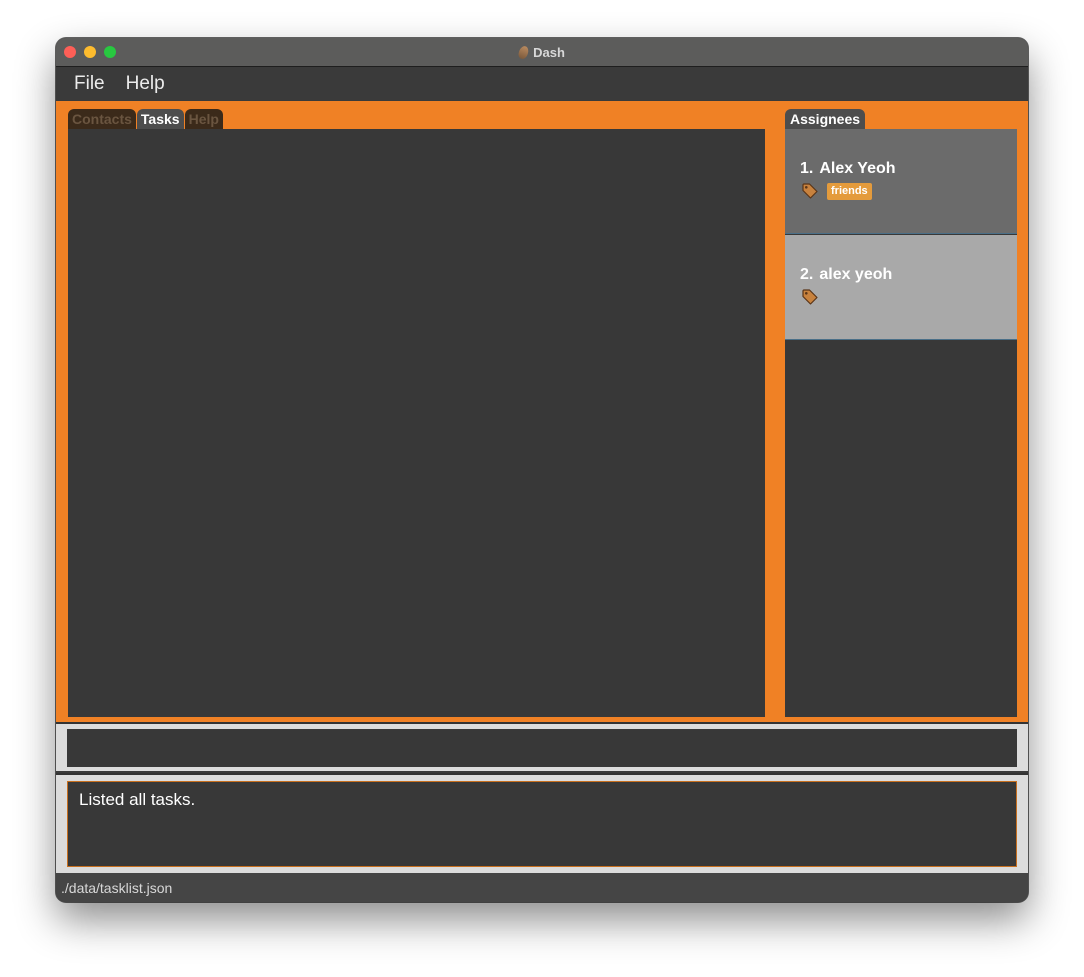 This screenshot has height=977, width=1084. I want to click on command-input, so click(542, 748).